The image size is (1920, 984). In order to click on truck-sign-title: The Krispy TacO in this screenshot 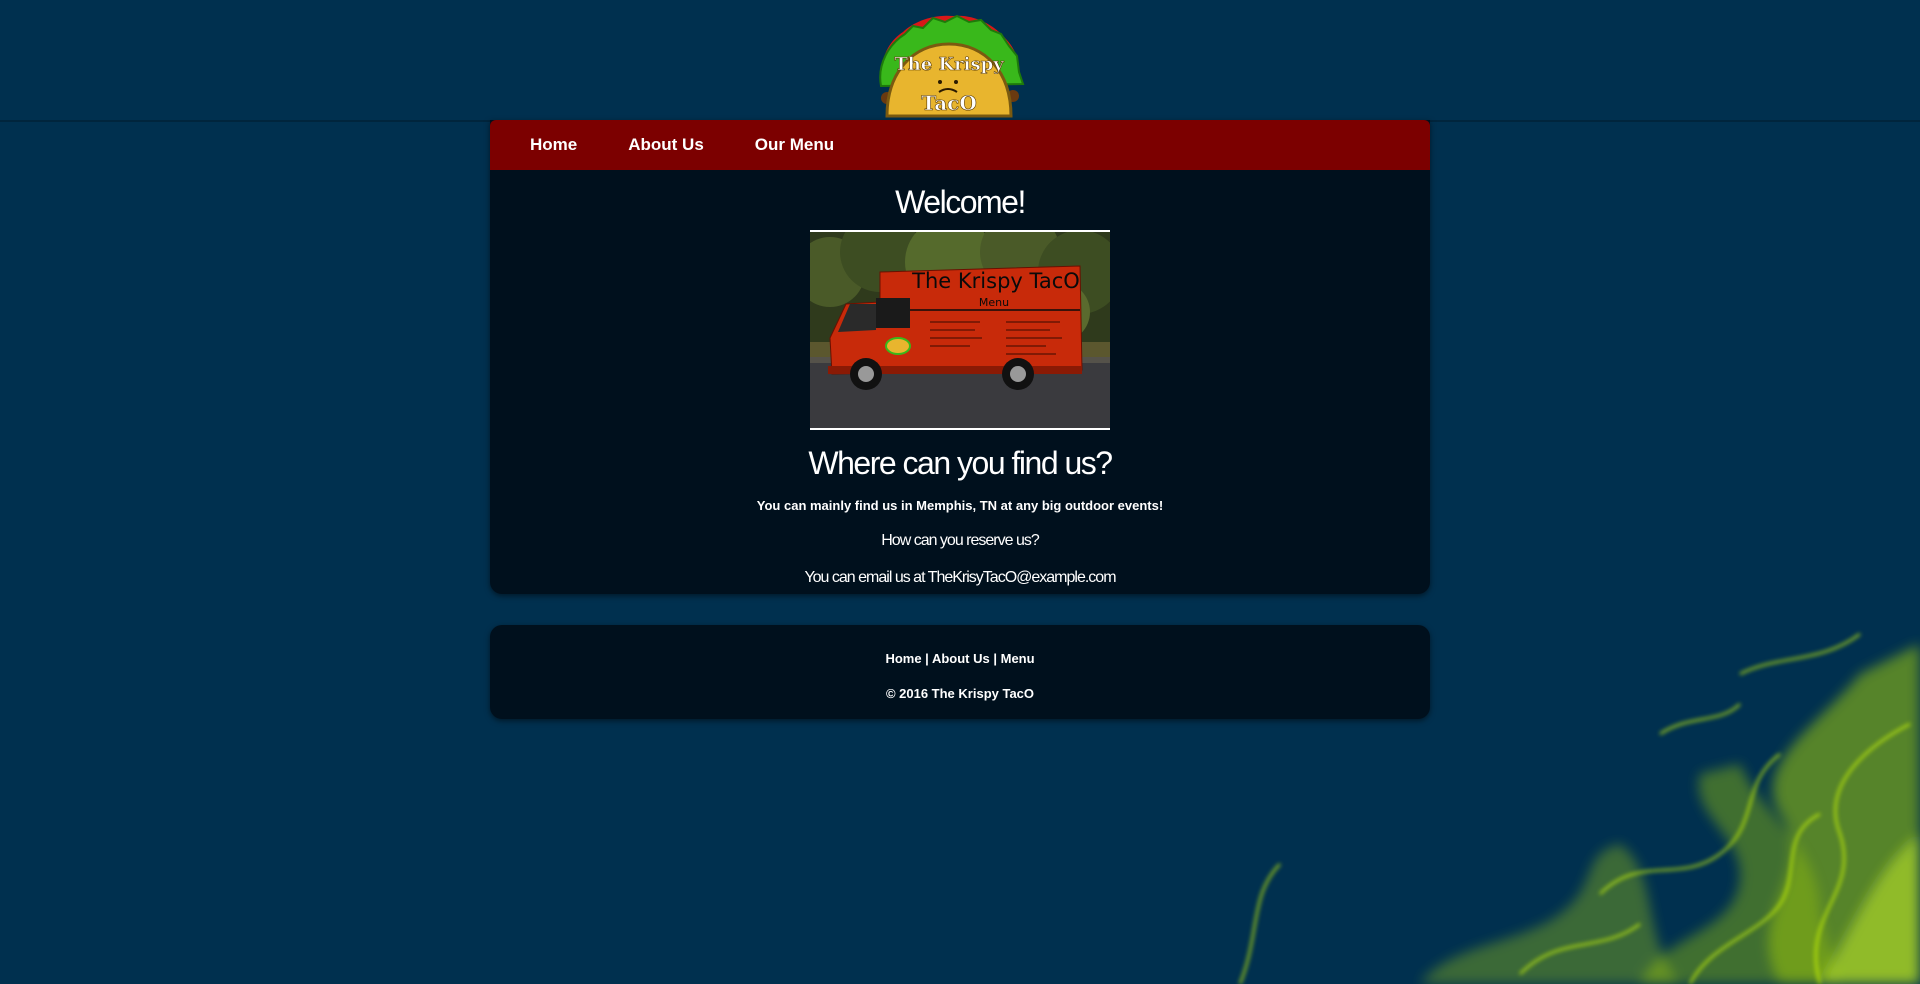, I will do `click(995, 281)`.